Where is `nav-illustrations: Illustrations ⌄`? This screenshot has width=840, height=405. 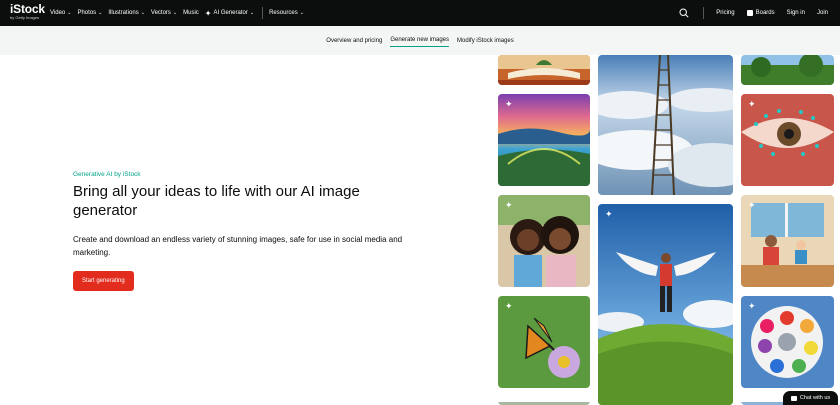 nav-illustrations: Illustrations ⌄ is located at coordinates (126, 13).